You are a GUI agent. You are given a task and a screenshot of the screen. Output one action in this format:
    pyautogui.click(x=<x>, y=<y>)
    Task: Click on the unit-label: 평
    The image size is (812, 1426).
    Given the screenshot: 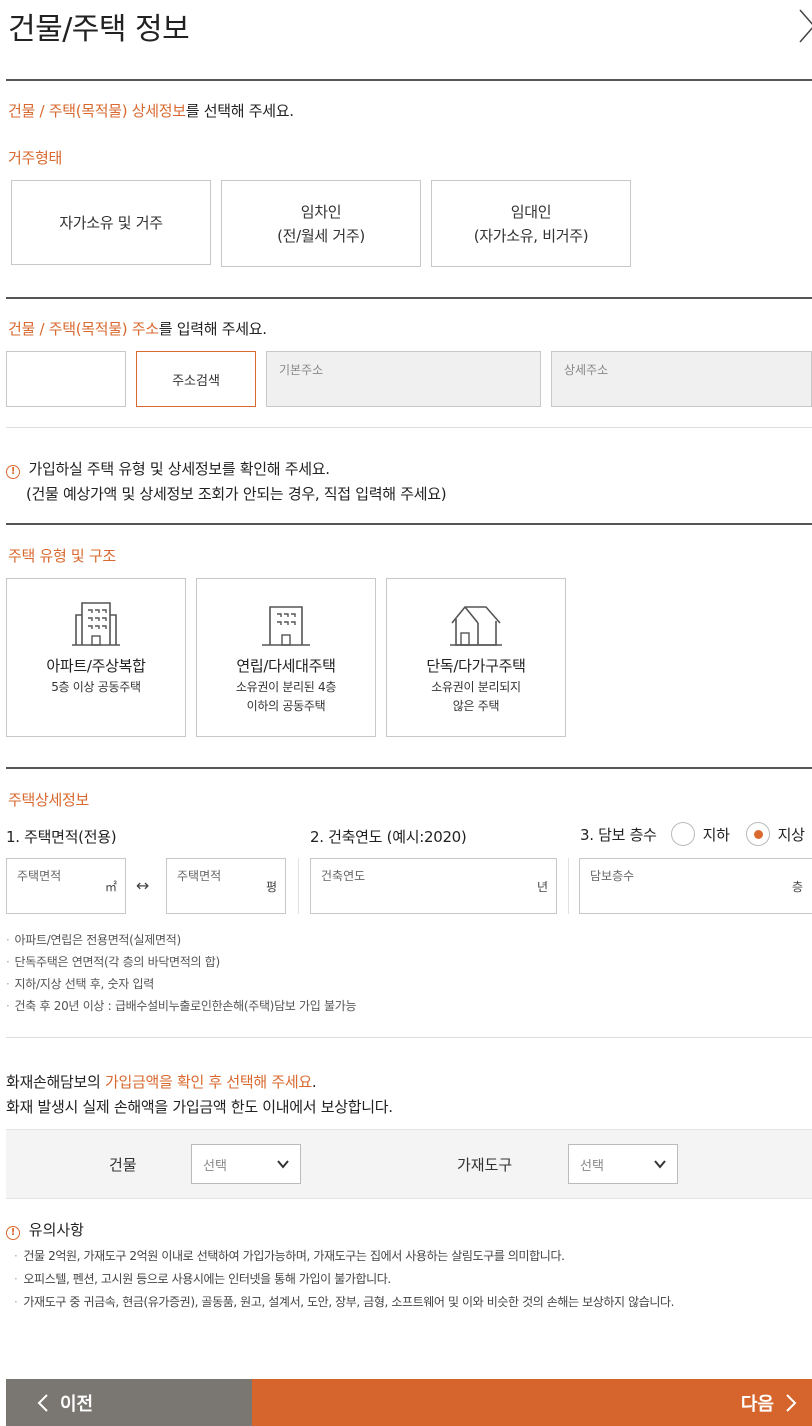 What is the action you would take?
    pyautogui.click(x=271, y=887)
    